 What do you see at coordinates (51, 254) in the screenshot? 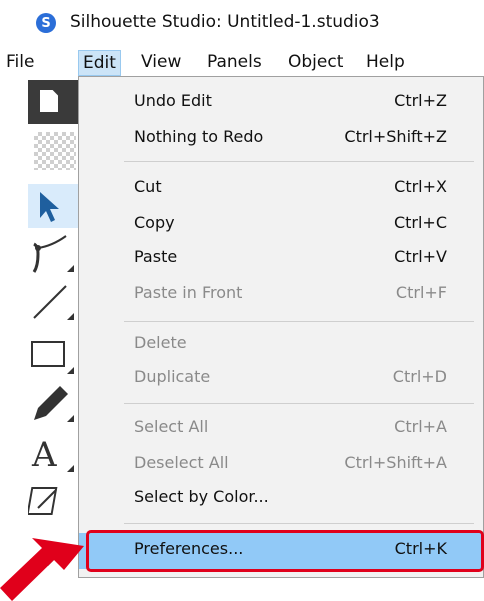
I see `point-edit-icon` at bounding box center [51, 254].